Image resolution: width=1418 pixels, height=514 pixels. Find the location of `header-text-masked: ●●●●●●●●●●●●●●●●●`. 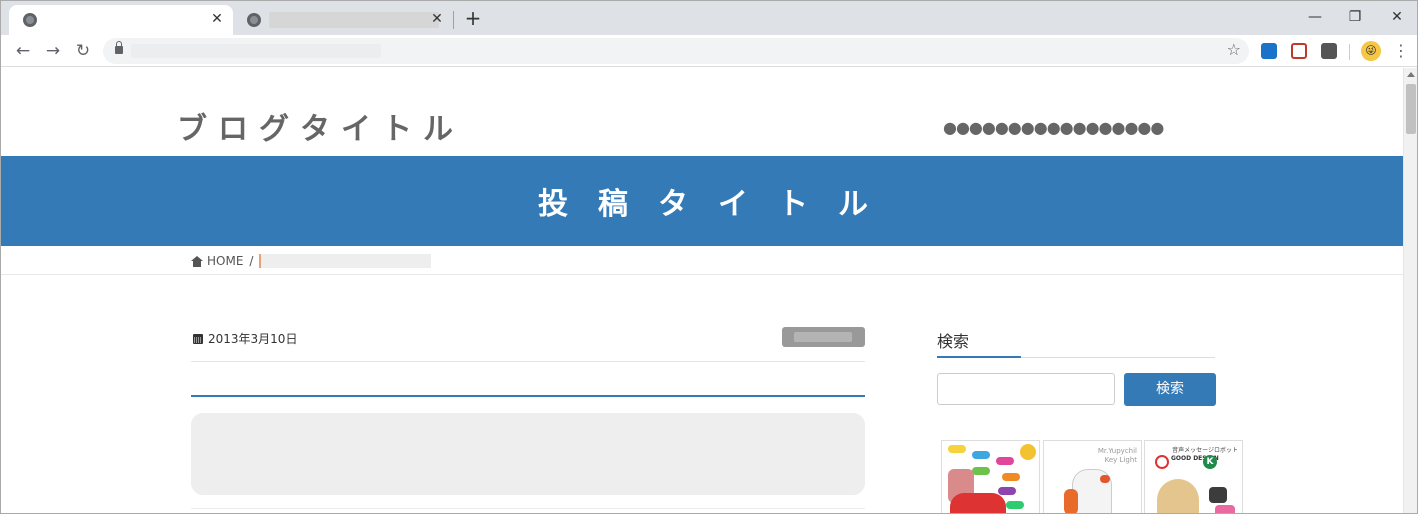

header-text-masked: ●●●●●●●●●●●●●●●●● is located at coordinates (1053, 127).